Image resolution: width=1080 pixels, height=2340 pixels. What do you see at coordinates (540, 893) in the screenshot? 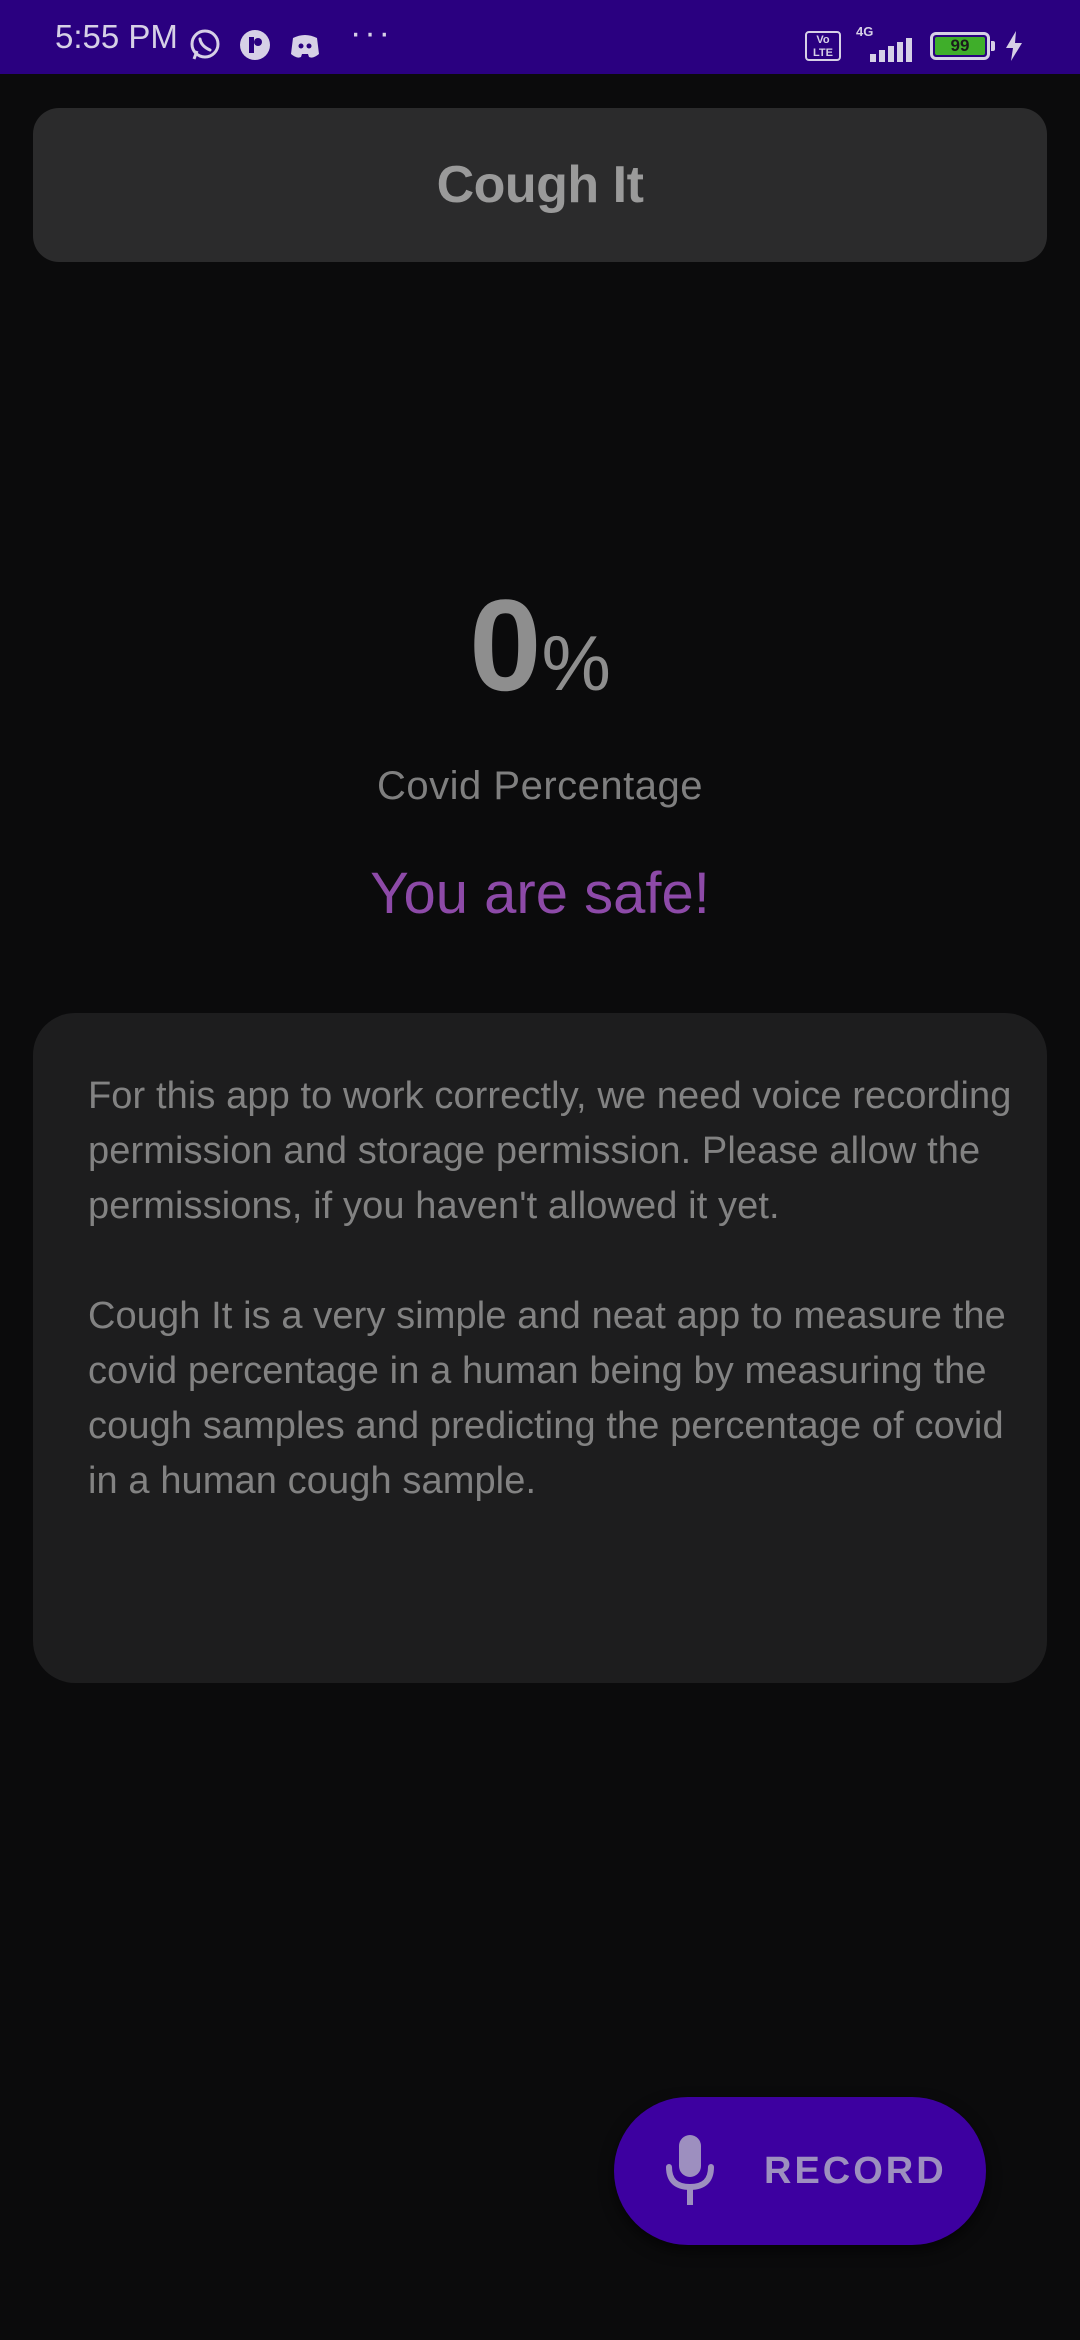
I see `safety-status: You are safe!` at bounding box center [540, 893].